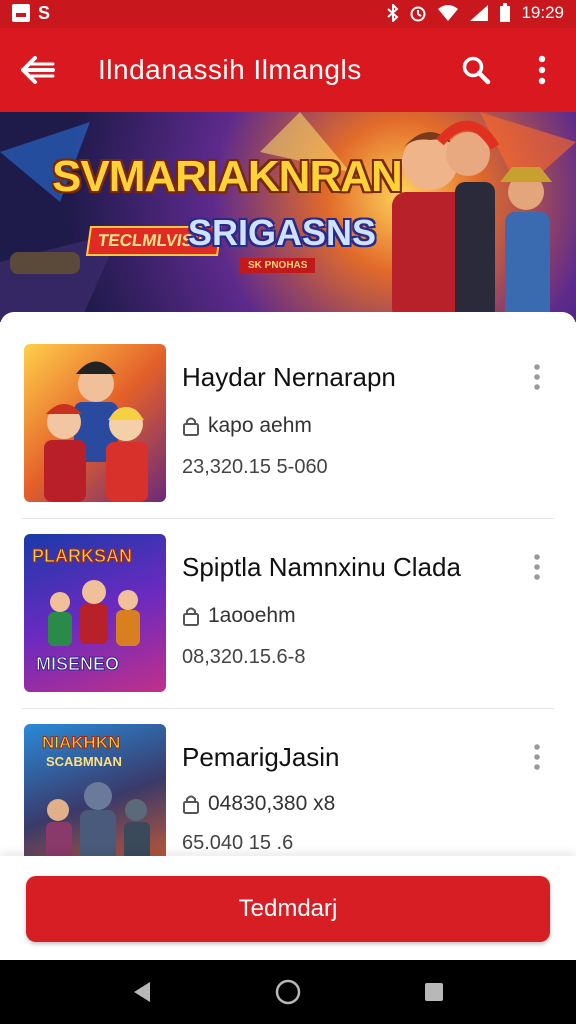 The width and height of the screenshot is (576, 1024). I want to click on item-title: PemarigJasin, so click(261, 757).